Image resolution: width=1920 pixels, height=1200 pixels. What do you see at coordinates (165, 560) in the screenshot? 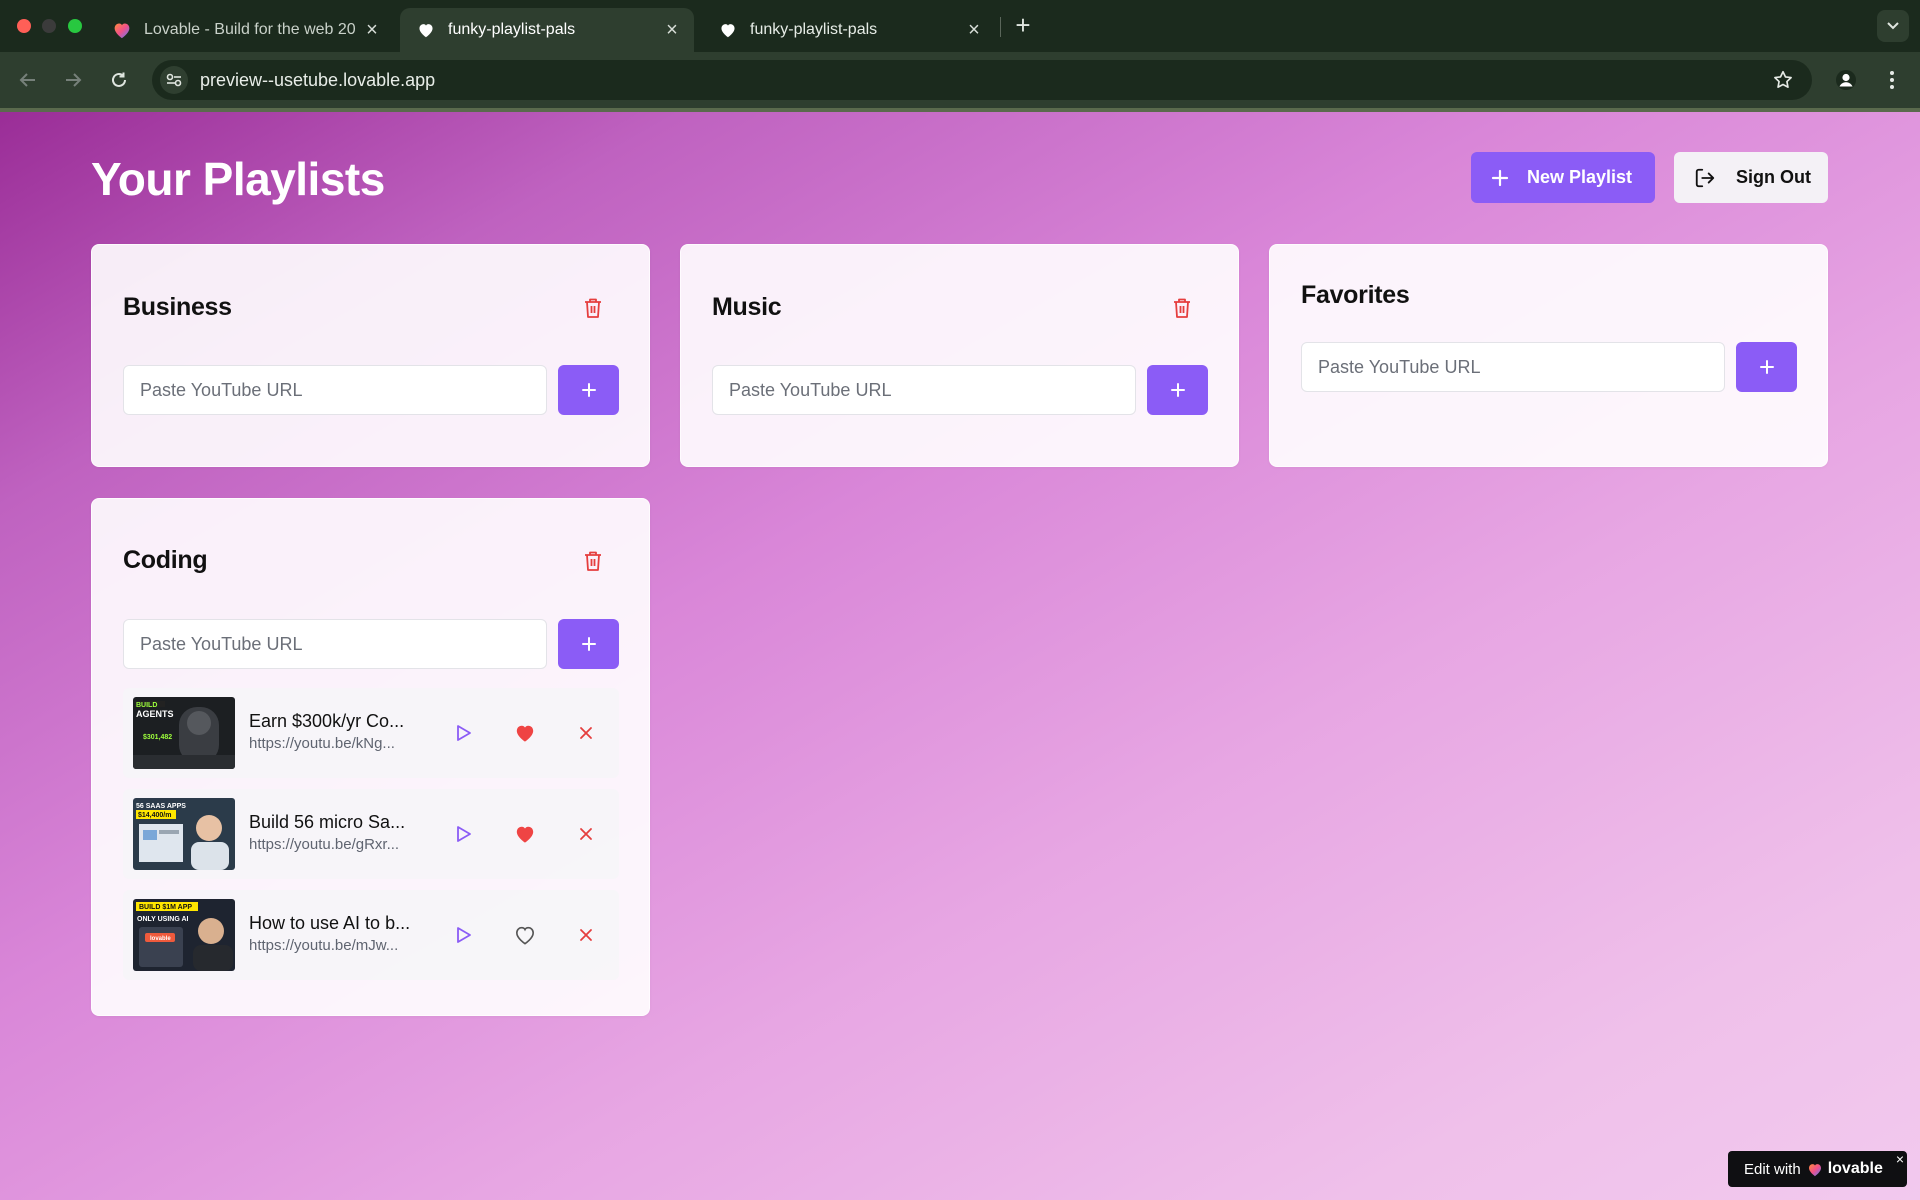
I see `playlist-title: Coding` at bounding box center [165, 560].